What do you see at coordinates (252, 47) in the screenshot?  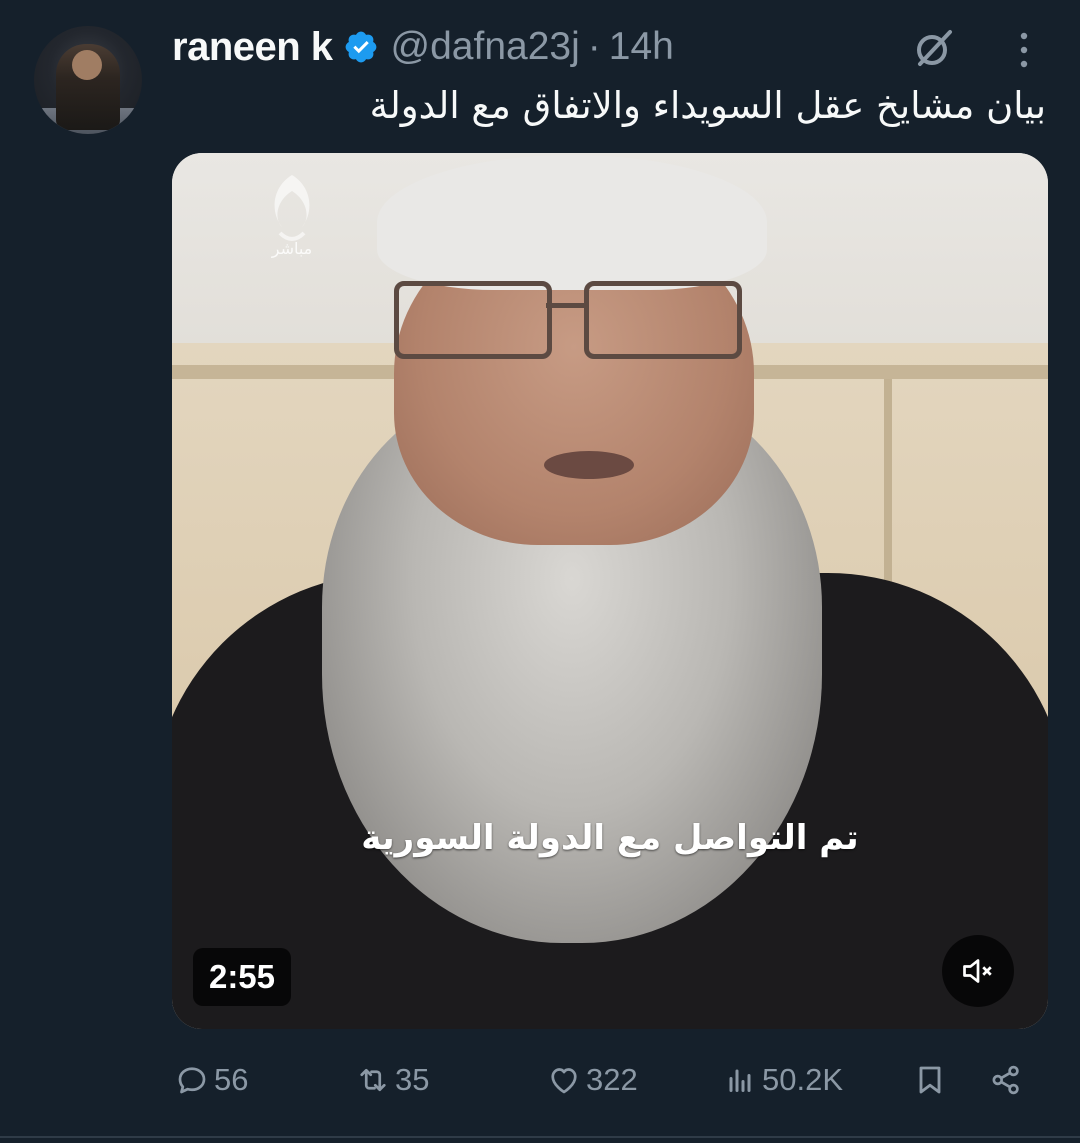 I see `author-name: raneen k` at bounding box center [252, 47].